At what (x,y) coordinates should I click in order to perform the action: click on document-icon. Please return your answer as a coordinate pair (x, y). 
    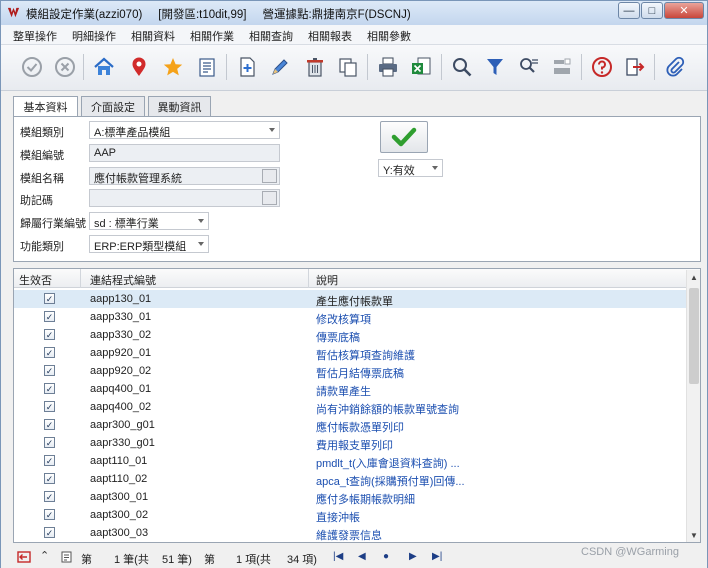
    Looking at the image, I should click on (66, 557).